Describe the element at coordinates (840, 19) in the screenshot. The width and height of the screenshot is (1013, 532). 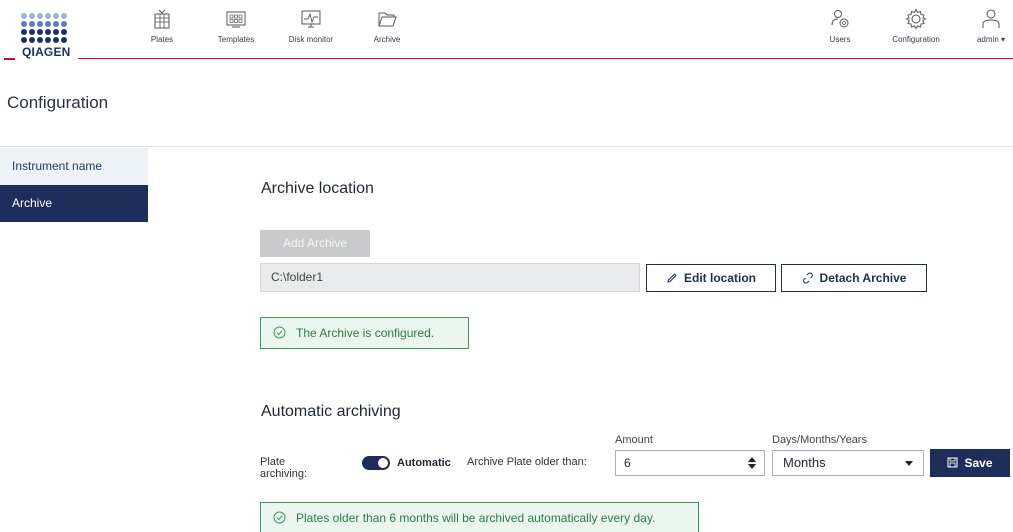
I see `users-icon` at that location.